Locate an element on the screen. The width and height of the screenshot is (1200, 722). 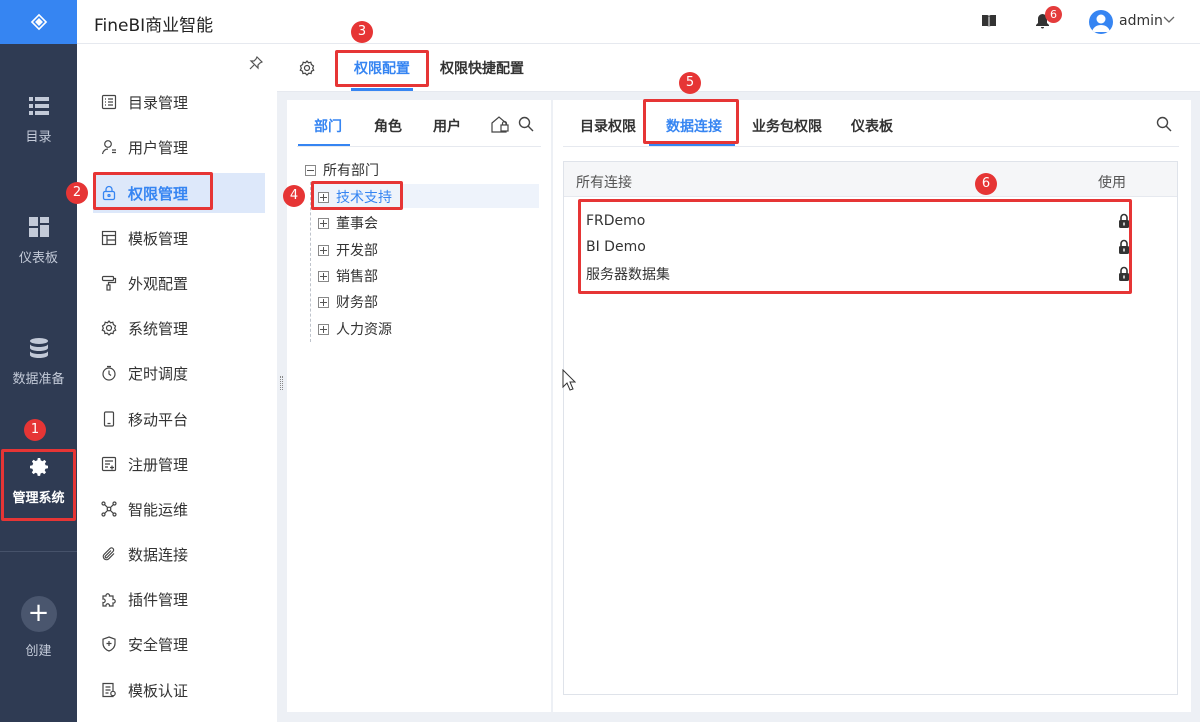
column-header-use: 使用 is located at coordinates (1112, 183).